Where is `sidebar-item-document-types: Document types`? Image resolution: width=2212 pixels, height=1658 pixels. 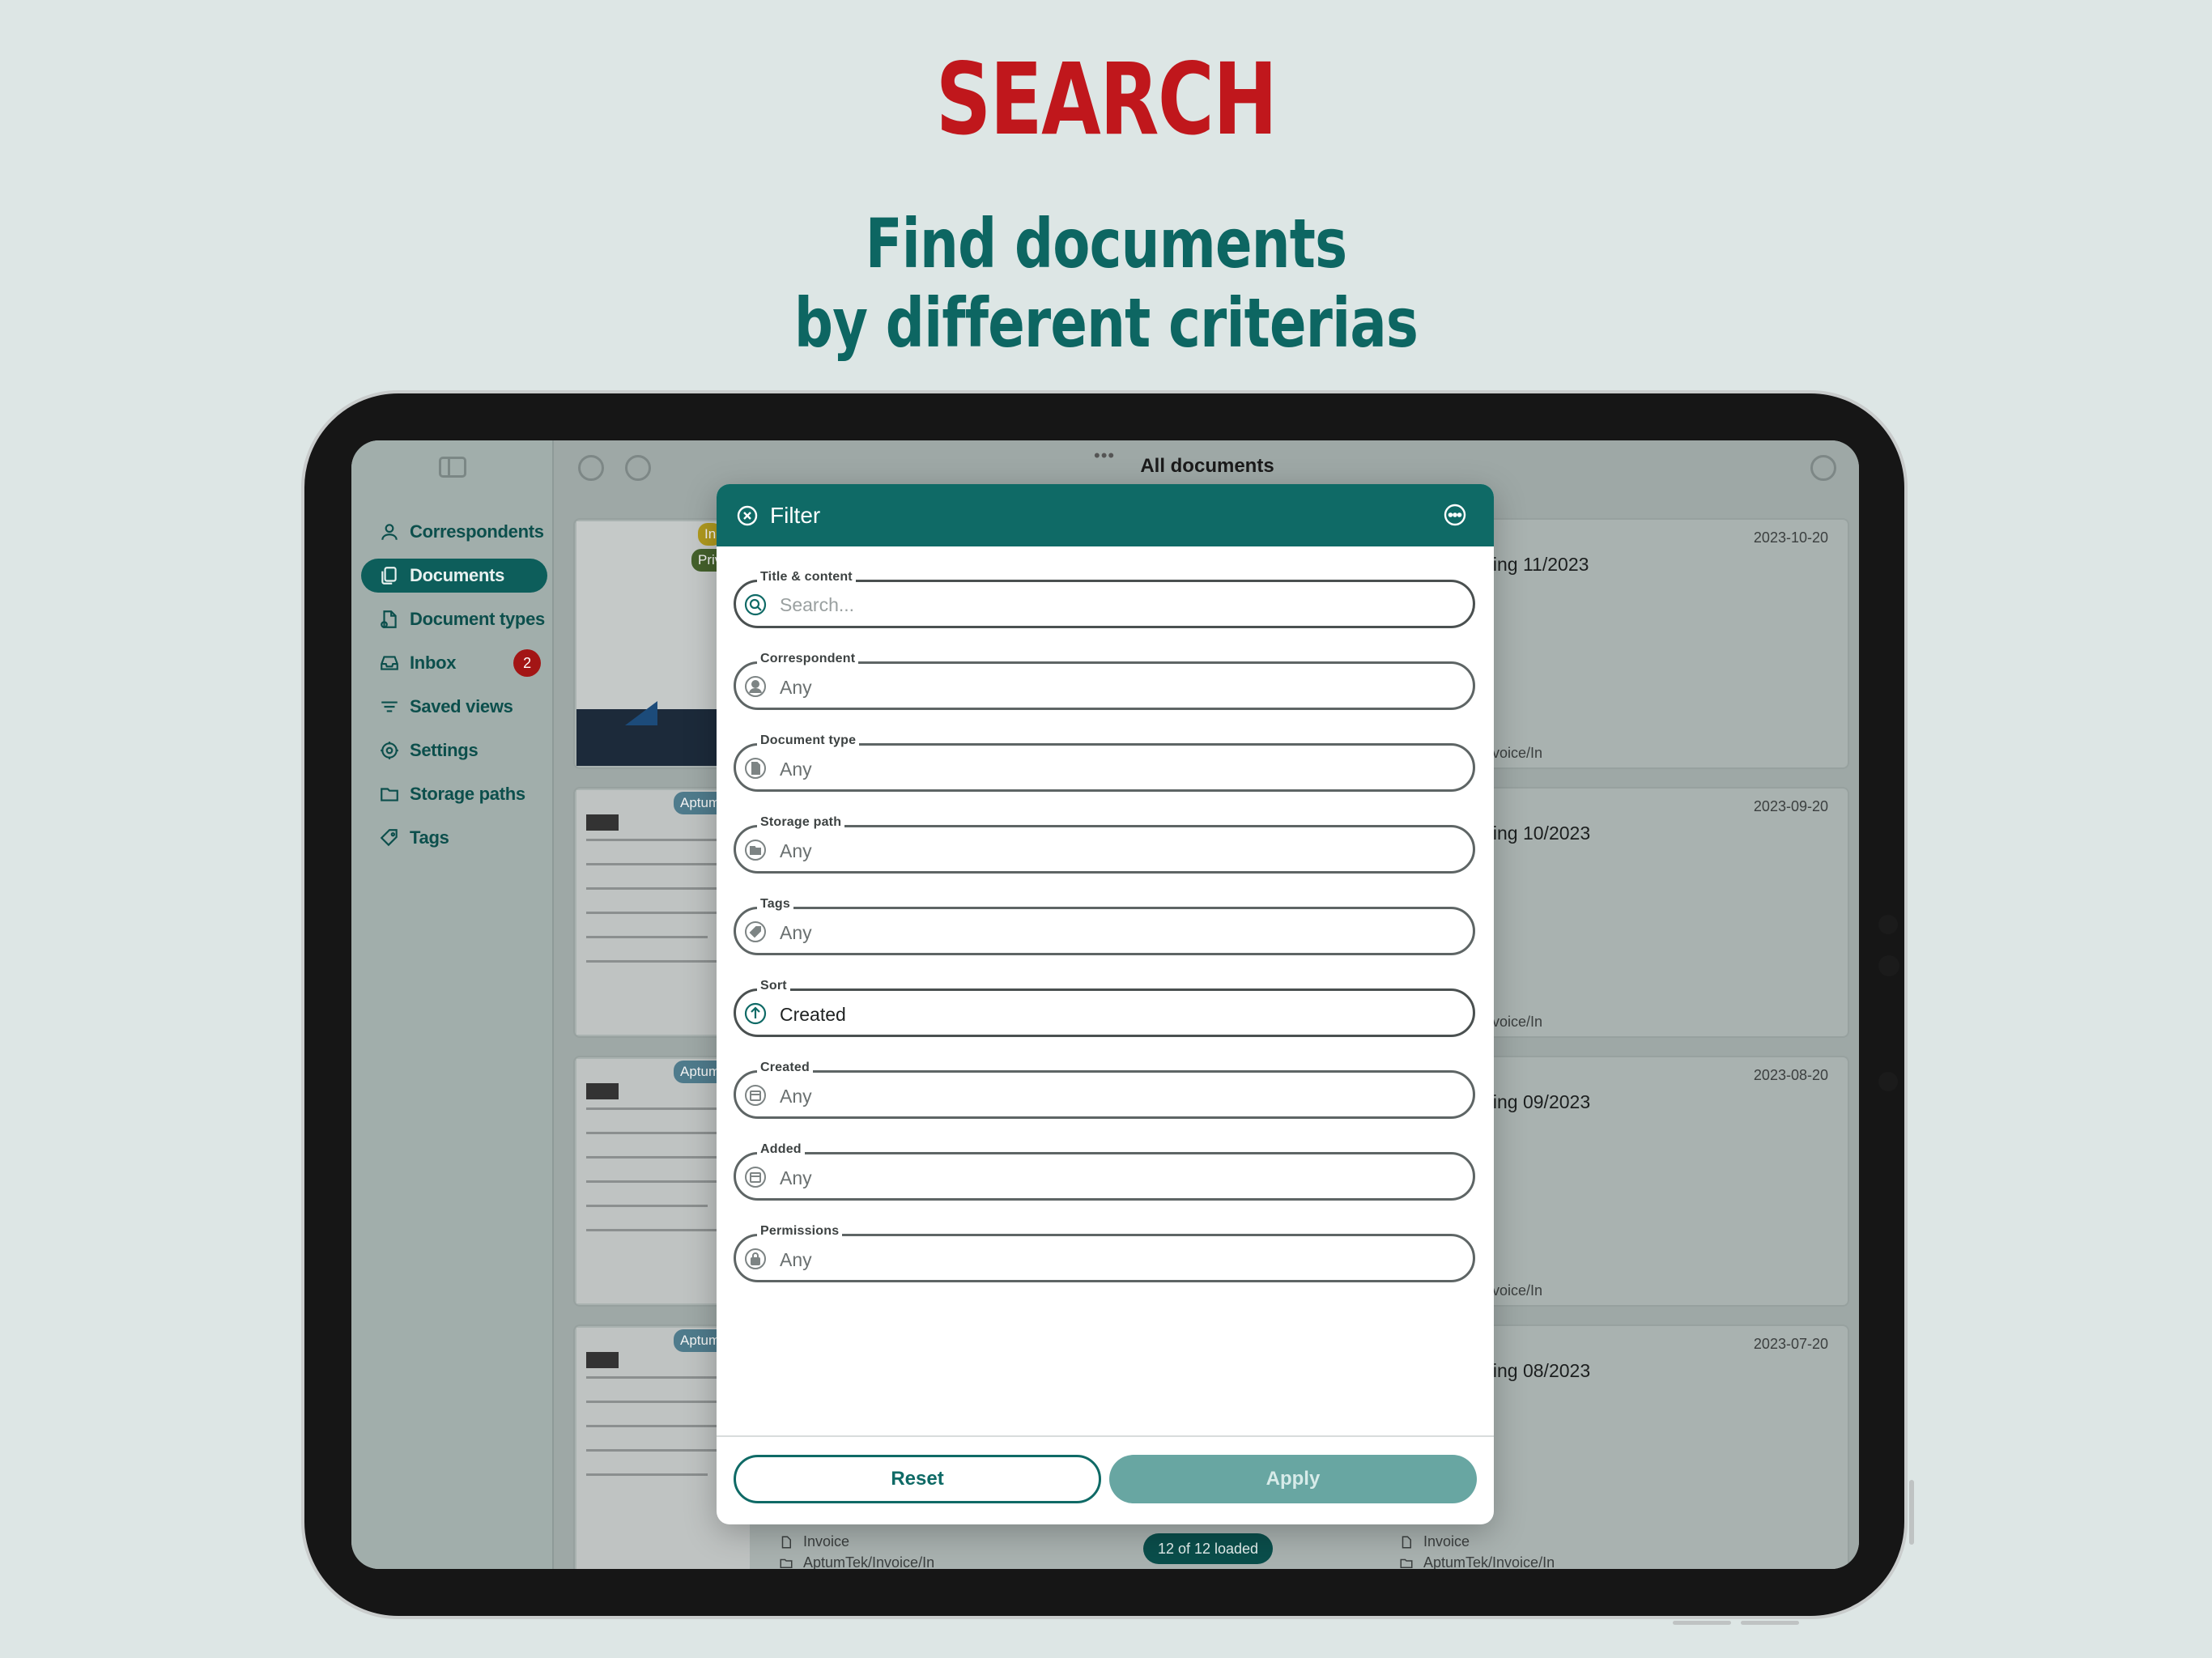
sidebar-item-document-types: Document types is located at coordinates (454, 619).